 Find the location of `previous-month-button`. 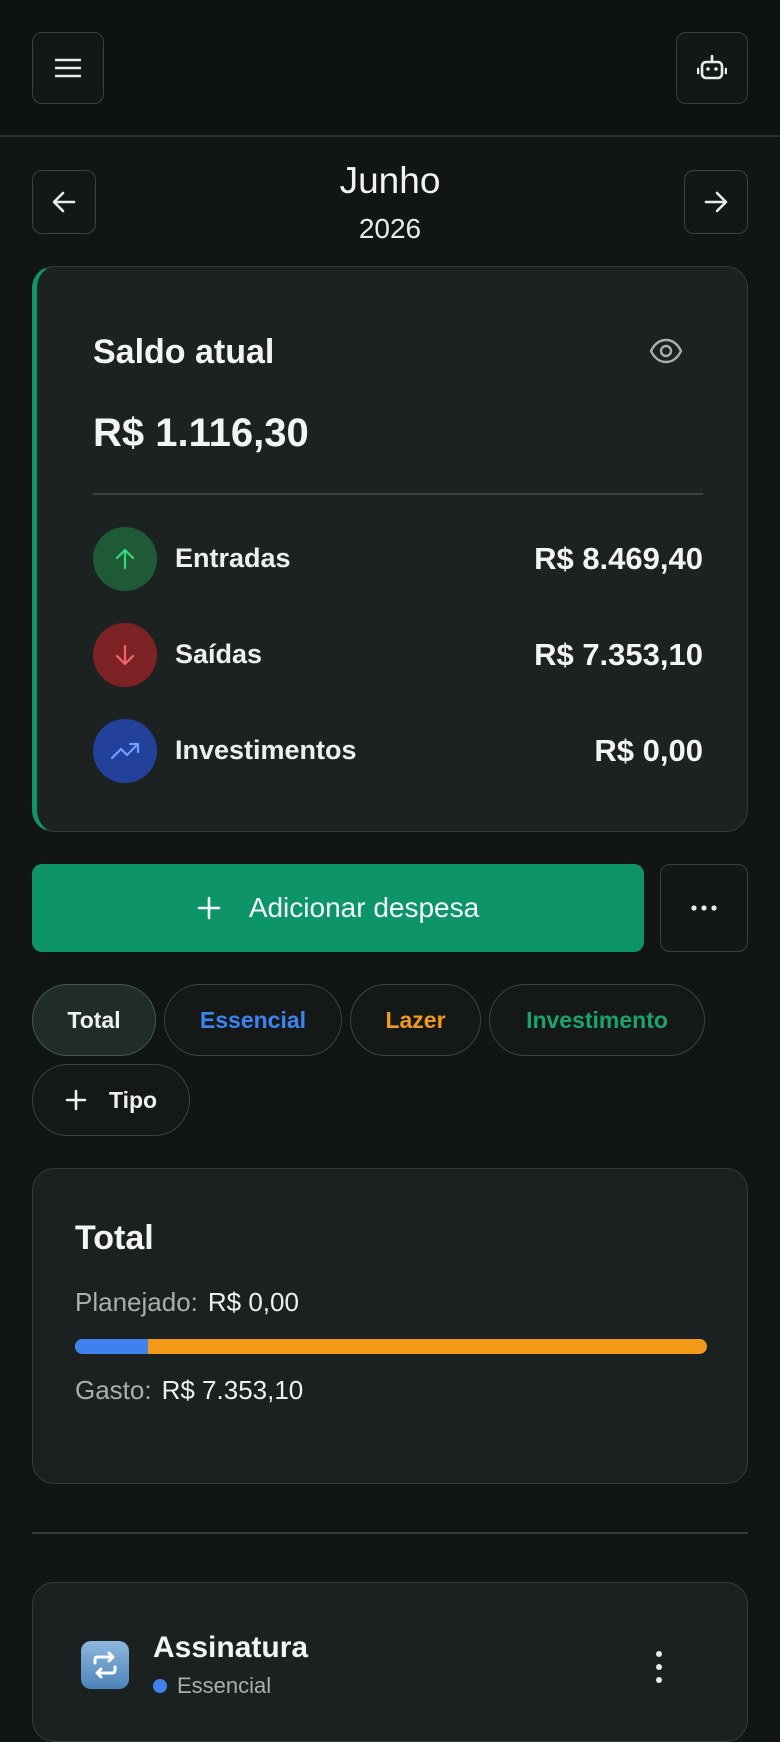

previous-month-button is located at coordinates (64, 202).